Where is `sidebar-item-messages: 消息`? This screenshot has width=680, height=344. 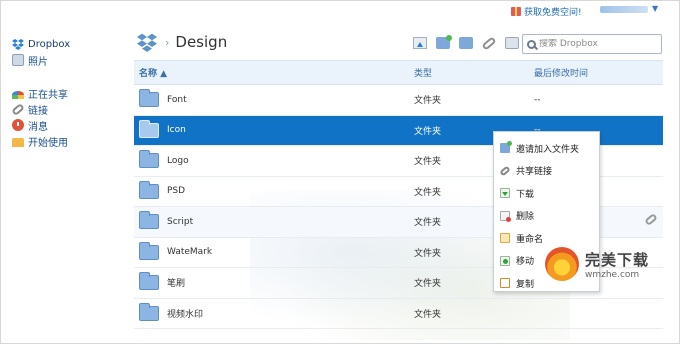 sidebar-item-messages: 消息 is located at coordinates (67, 125).